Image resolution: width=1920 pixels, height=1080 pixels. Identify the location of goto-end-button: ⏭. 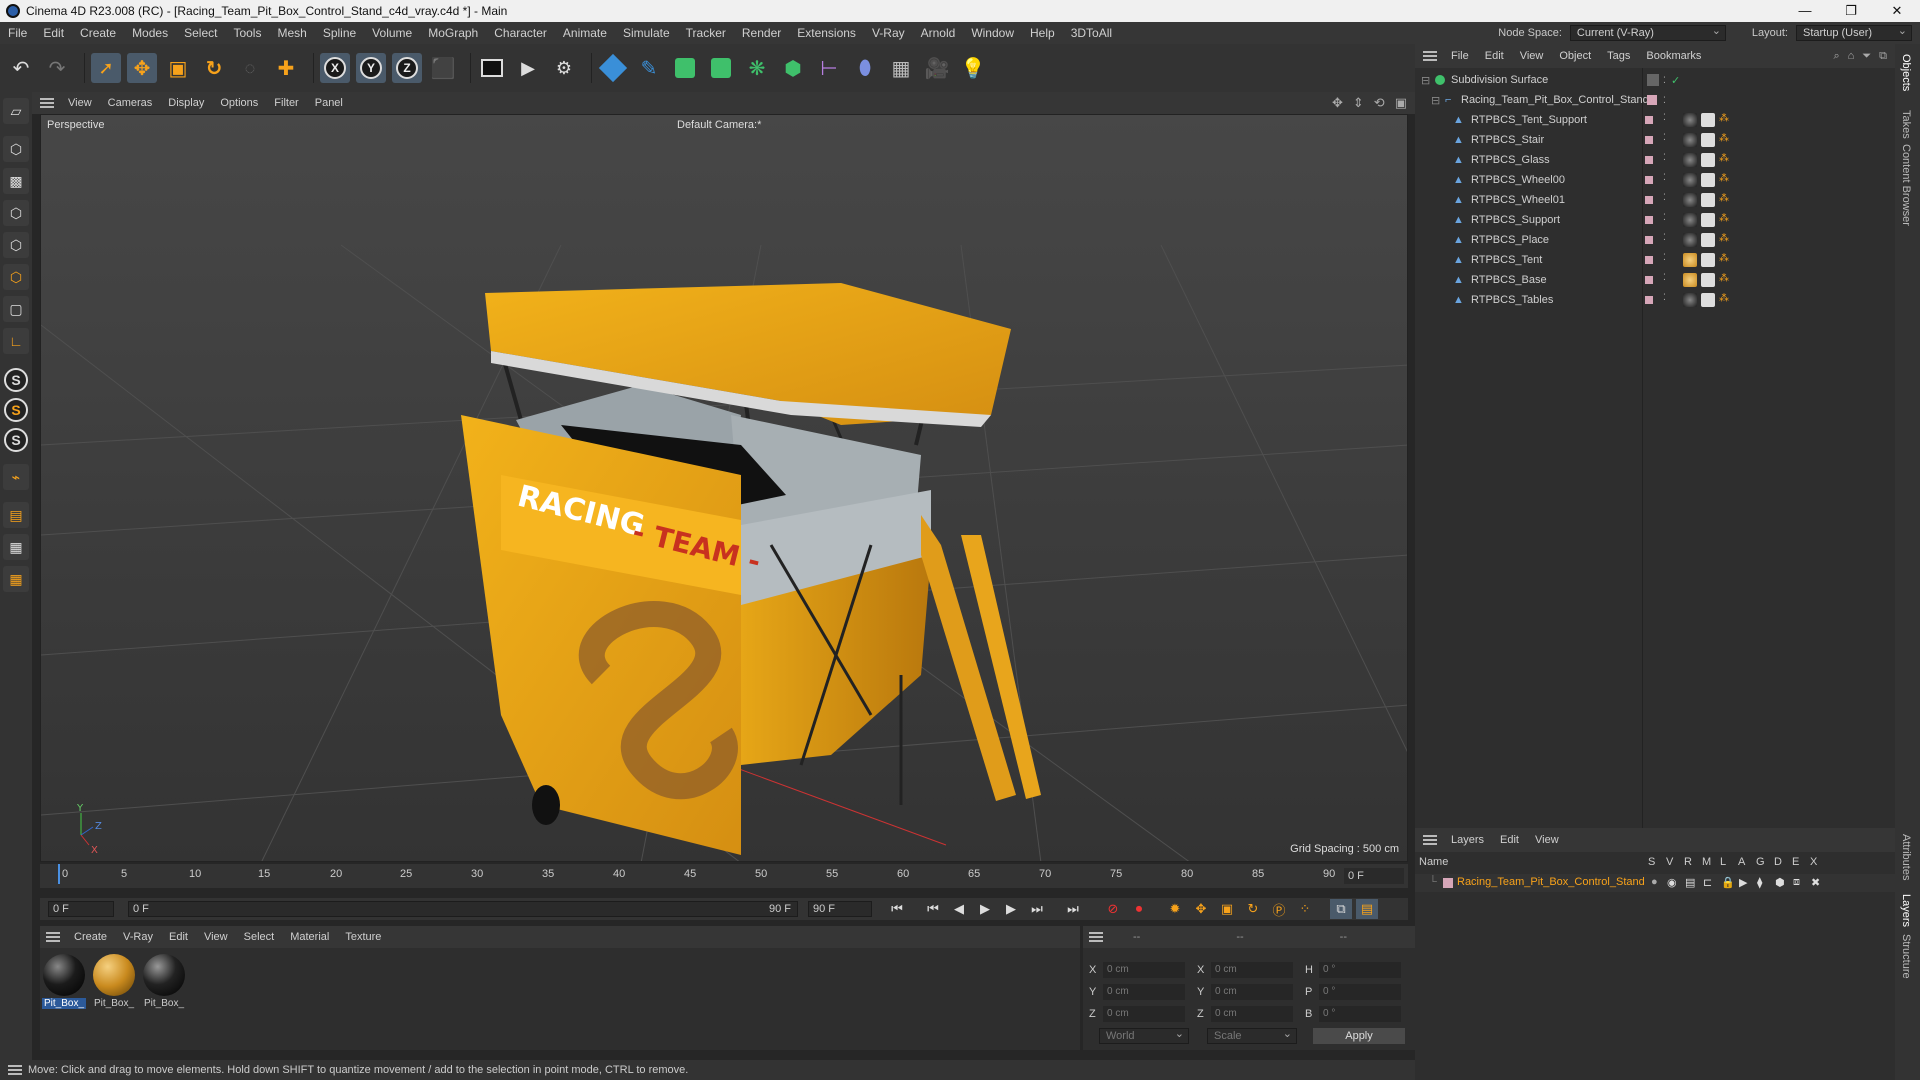
(1073, 909).